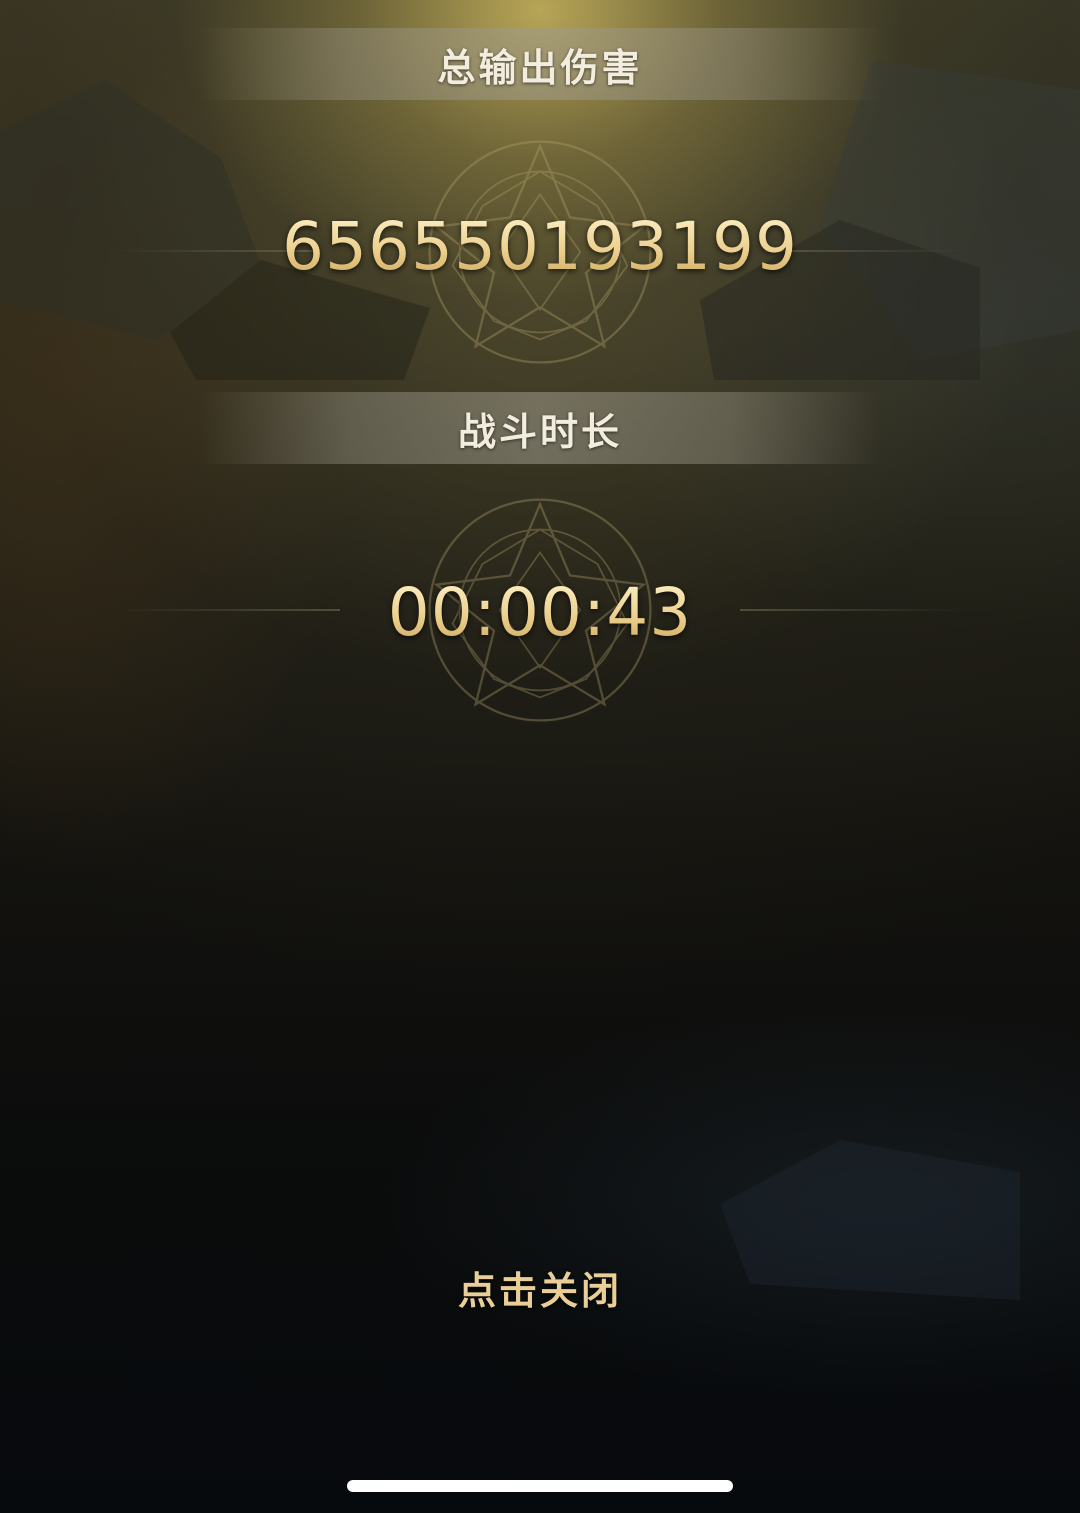 The image size is (1080, 1513). I want to click on close-label: 点击关闭, so click(539, 1290).